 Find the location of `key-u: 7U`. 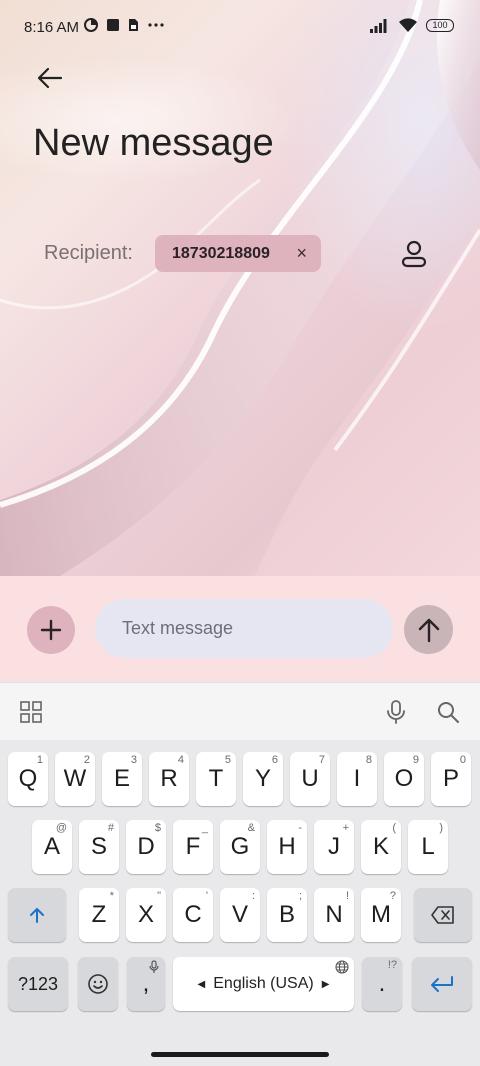

key-u: 7U is located at coordinates (310, 779).